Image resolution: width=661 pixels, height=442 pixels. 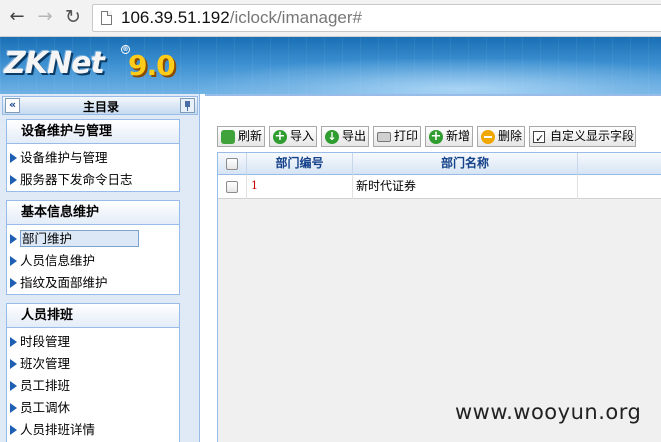 What do you see at coordinates (619, 187) in the screenshot?
I see `empty-cell` at bounding box center [619, 187].